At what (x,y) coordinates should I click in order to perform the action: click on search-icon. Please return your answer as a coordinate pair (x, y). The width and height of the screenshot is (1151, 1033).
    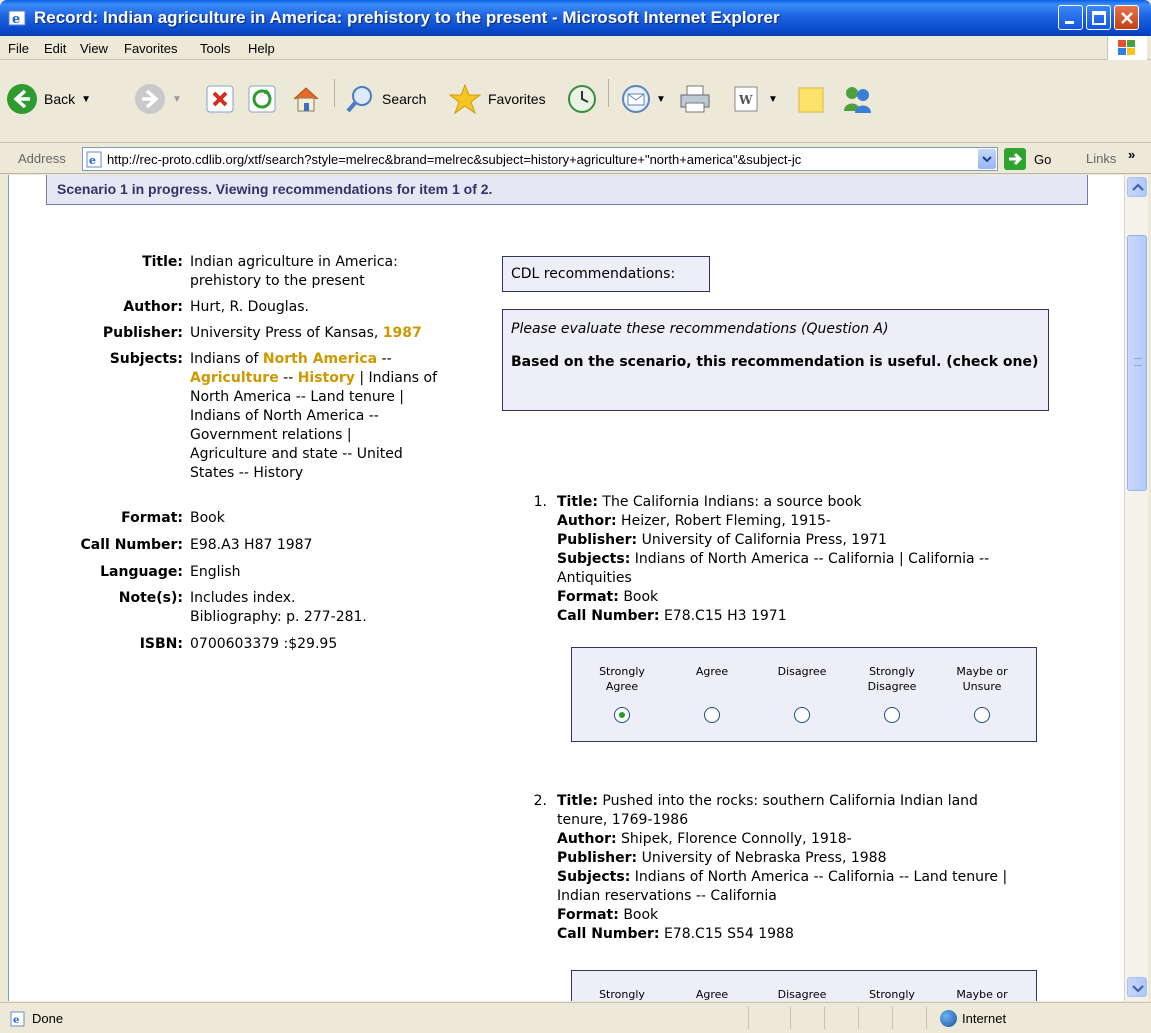
    Looking at the image, I should click on (359, 99).